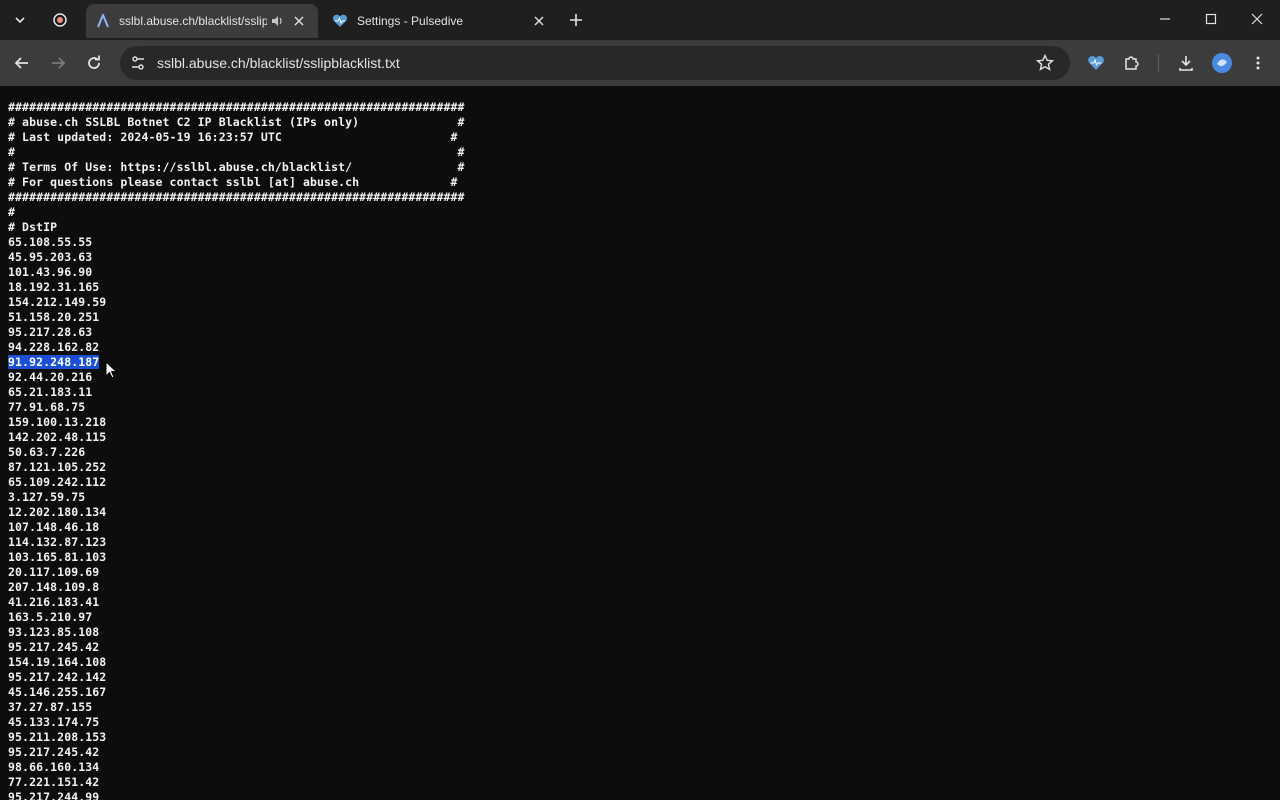 The image size is (1280, 800). I want to click on ip-text: 101.43.96.90, so click(50, 272).